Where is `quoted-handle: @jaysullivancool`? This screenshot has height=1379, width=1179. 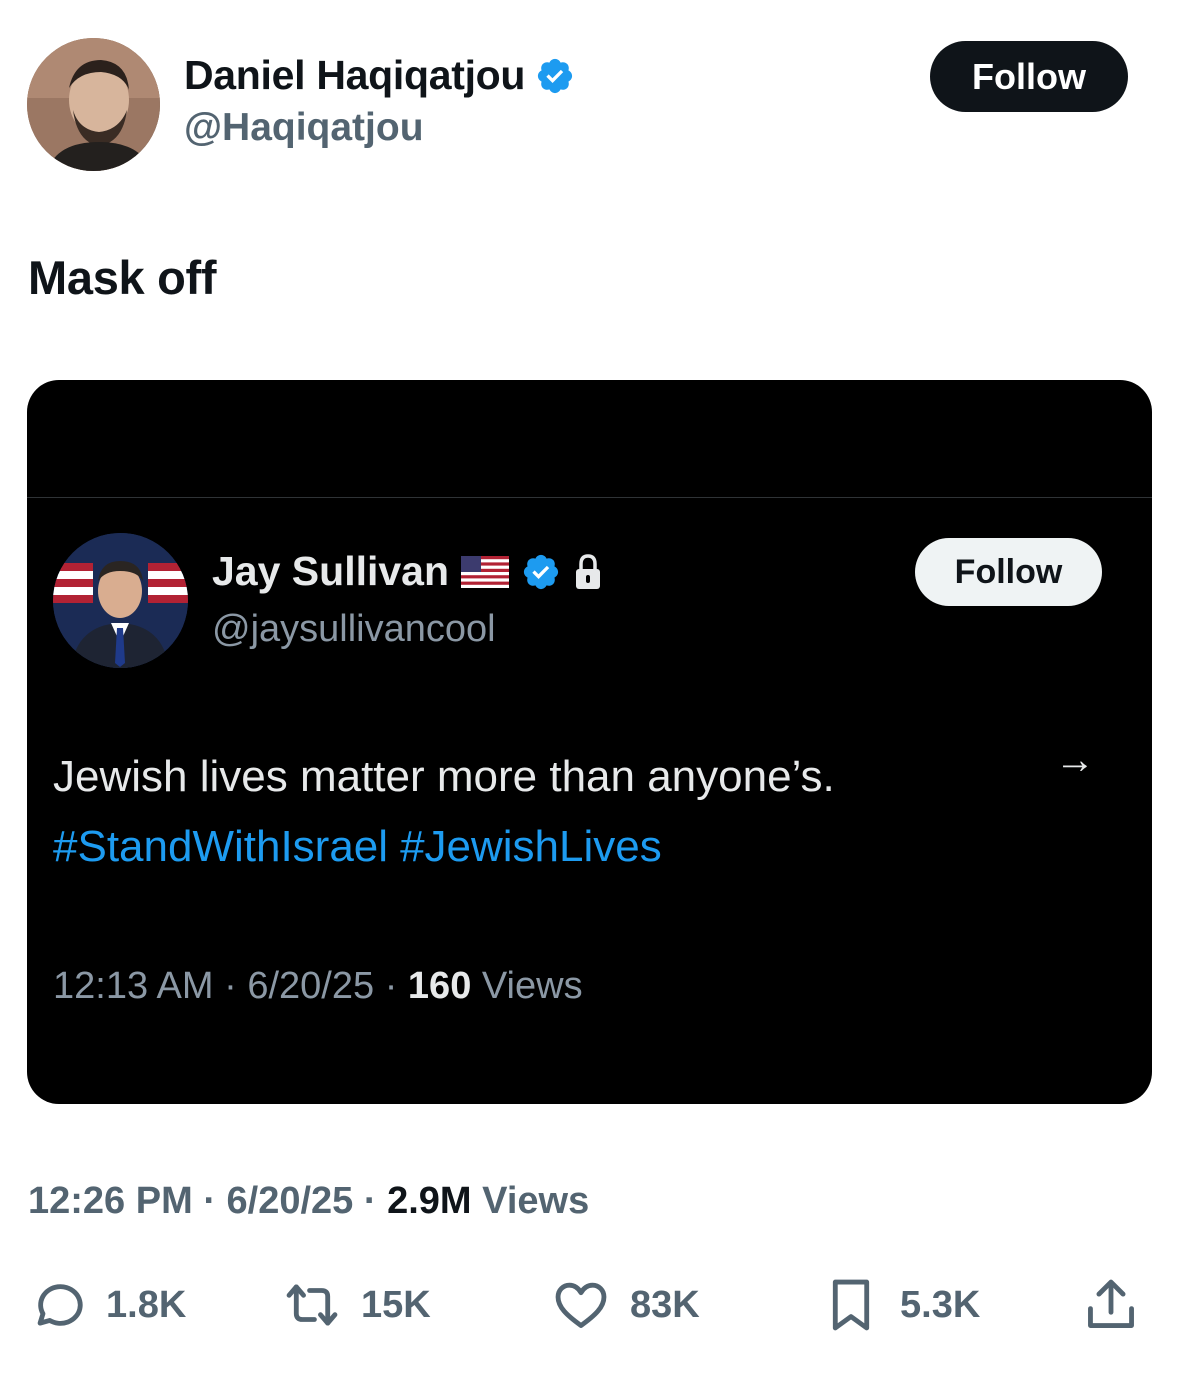
quoted-handle: @jaysullivancool is located at coordinates (354, 629).